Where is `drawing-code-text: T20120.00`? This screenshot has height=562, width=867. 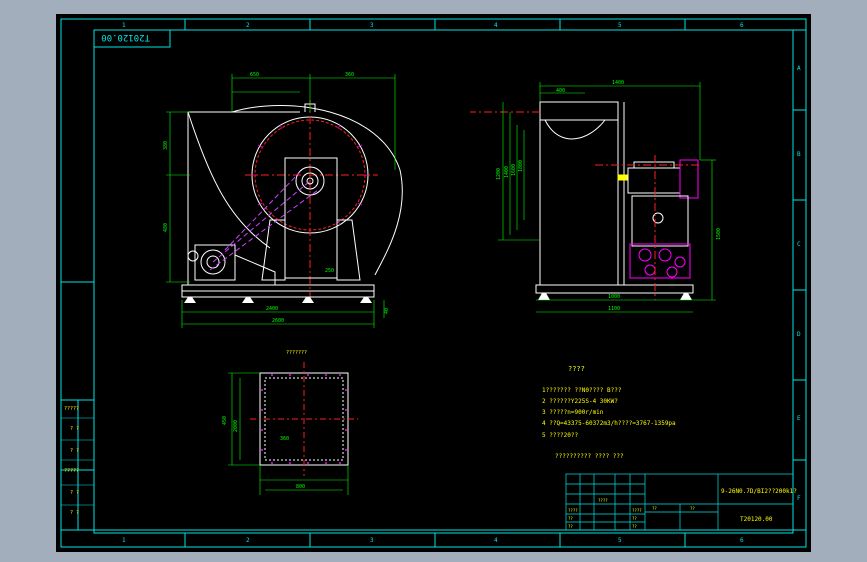 drawing-code-text: T20120.00 is located at coordinates (125, 37).